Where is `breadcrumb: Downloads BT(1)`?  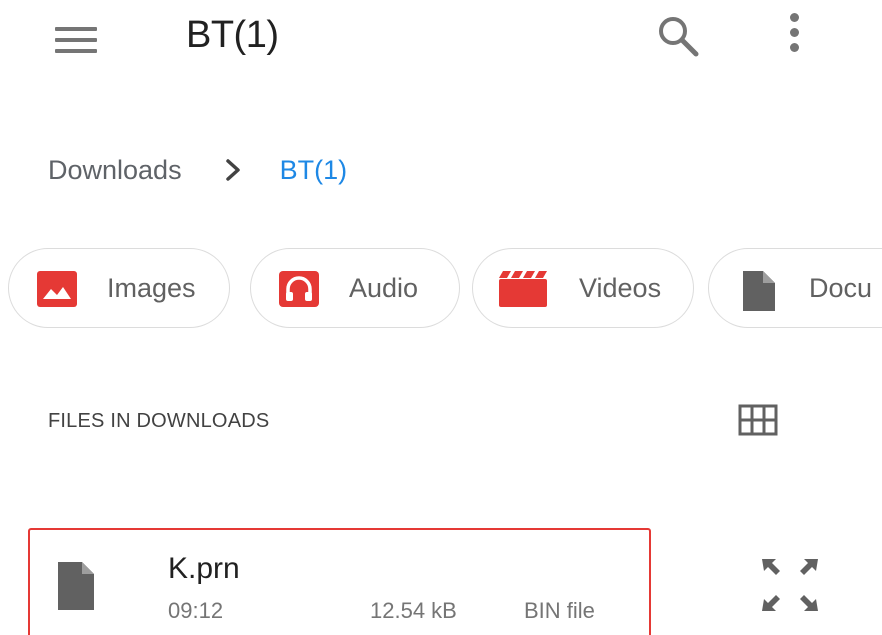 breadcrumb: Downloads BT(1) is located at coordinates (197, 170).